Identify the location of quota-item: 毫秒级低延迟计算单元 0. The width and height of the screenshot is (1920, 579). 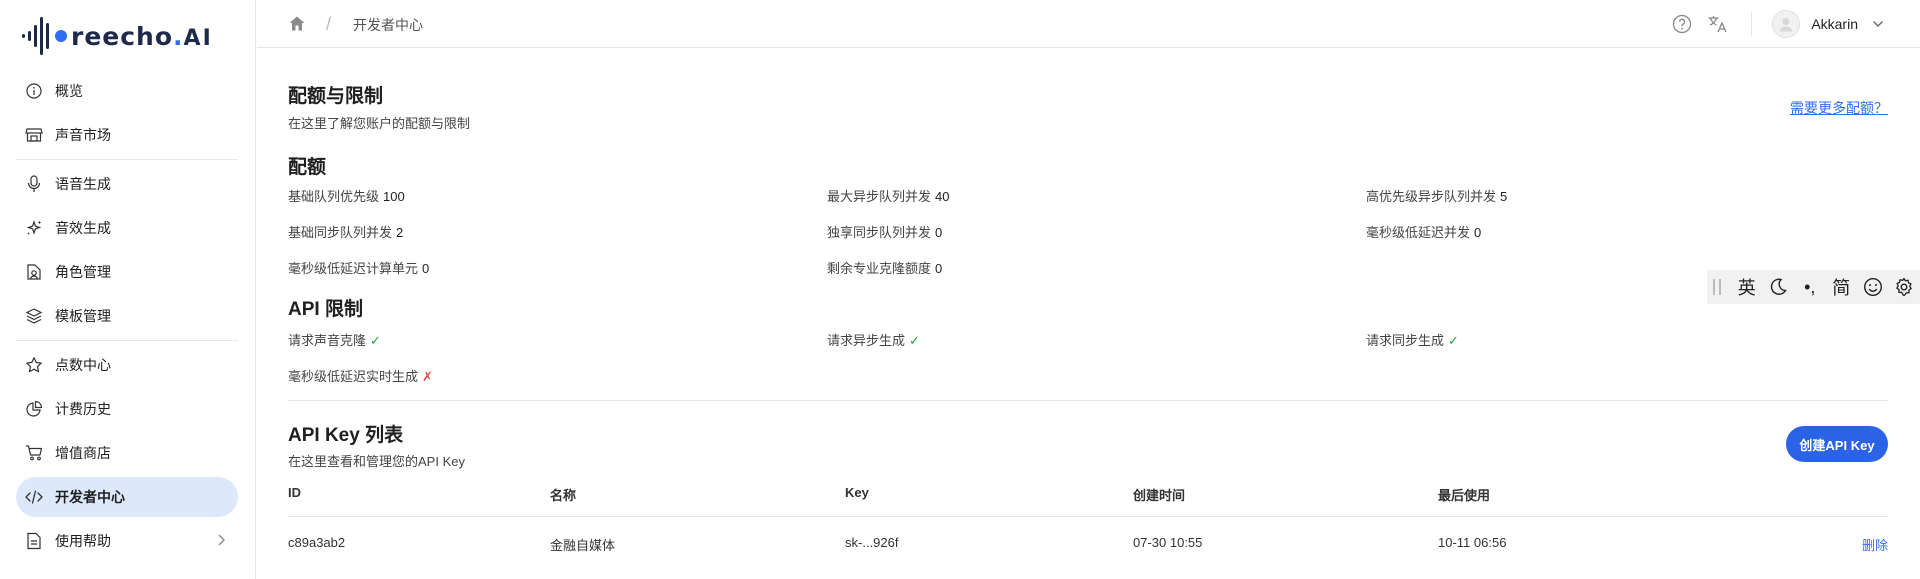
(359, 268).